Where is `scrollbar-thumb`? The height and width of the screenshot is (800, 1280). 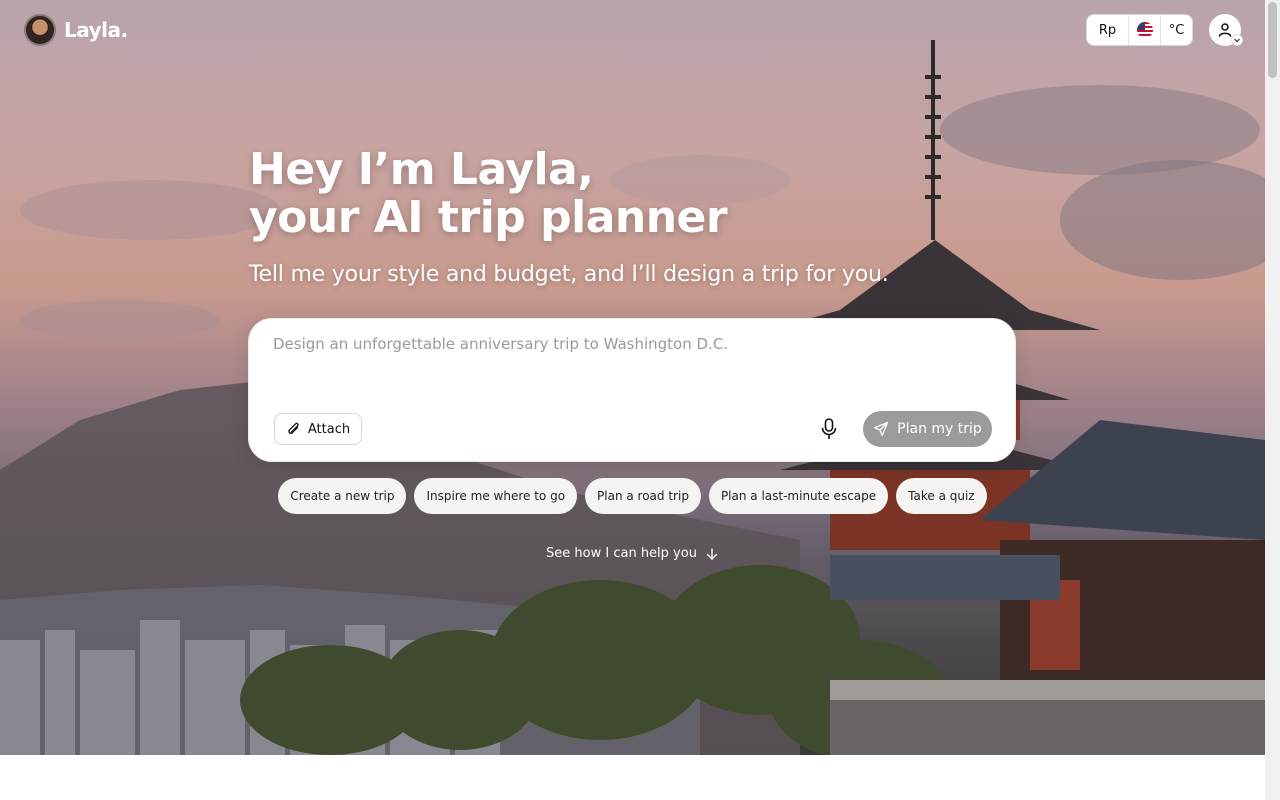 scrollbar-thumb is located at coordinates (1272, 40).